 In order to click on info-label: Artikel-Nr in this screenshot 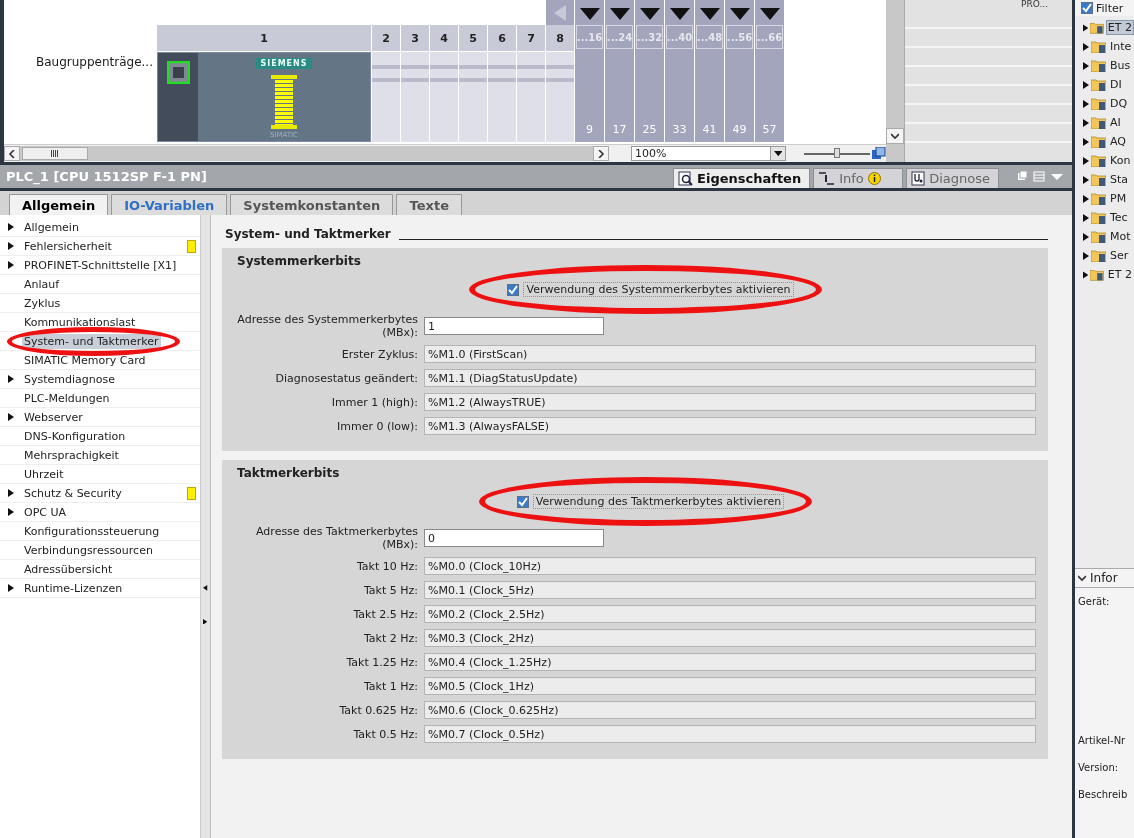, I will do `click(1102, 740)`.